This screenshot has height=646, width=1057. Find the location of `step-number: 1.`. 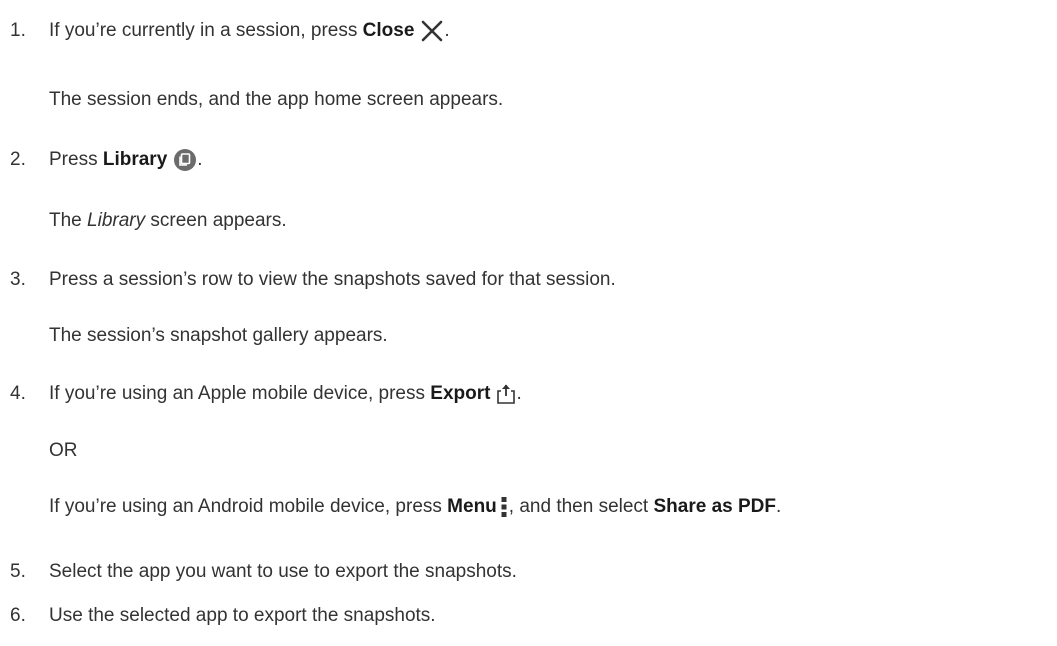

step-number: 1. is located at coordinates (18, 30).